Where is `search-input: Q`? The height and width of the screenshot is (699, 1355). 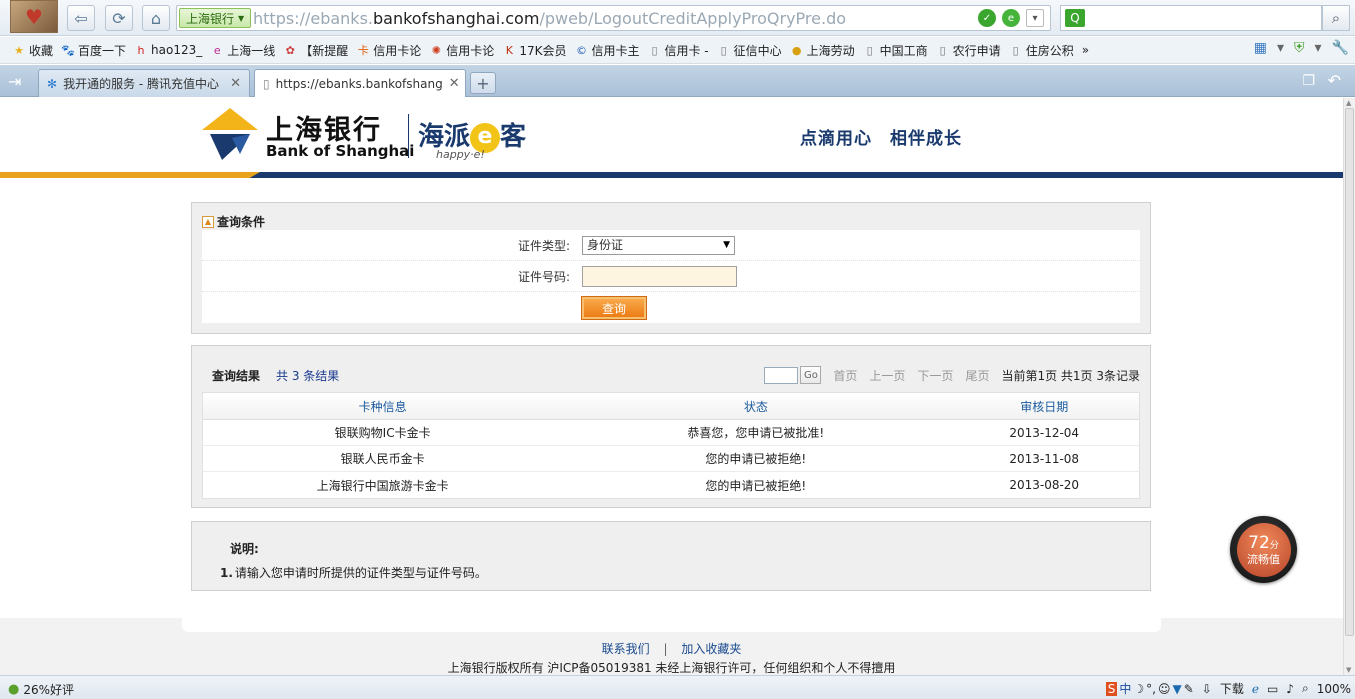
search-input: Q is located at coordinates (1191, 18).